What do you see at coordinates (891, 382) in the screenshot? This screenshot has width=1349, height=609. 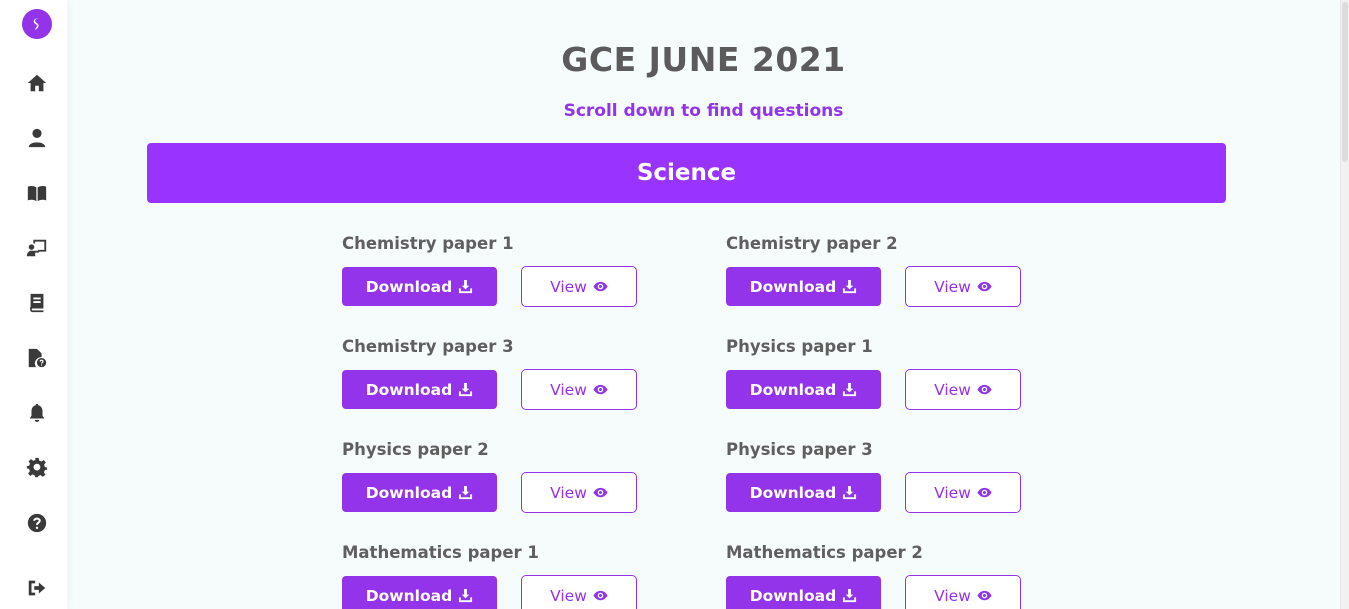 I see `paper-card: Physics paper 1 Download View` at bounding box center [891, 382].